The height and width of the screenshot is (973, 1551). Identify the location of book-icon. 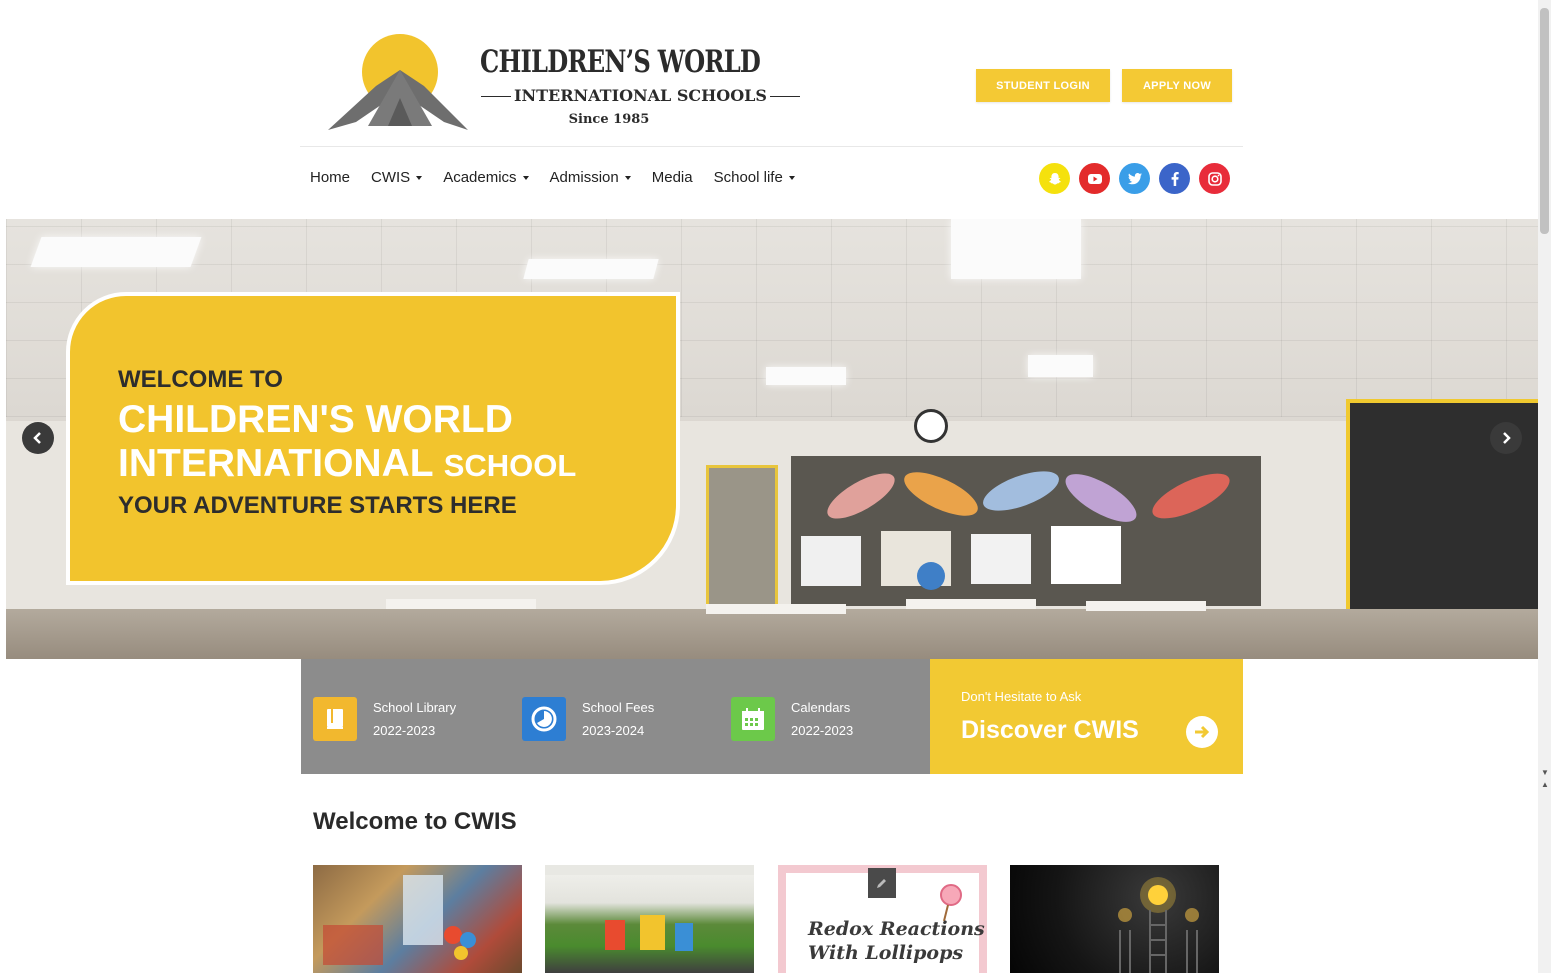
(335, 719).